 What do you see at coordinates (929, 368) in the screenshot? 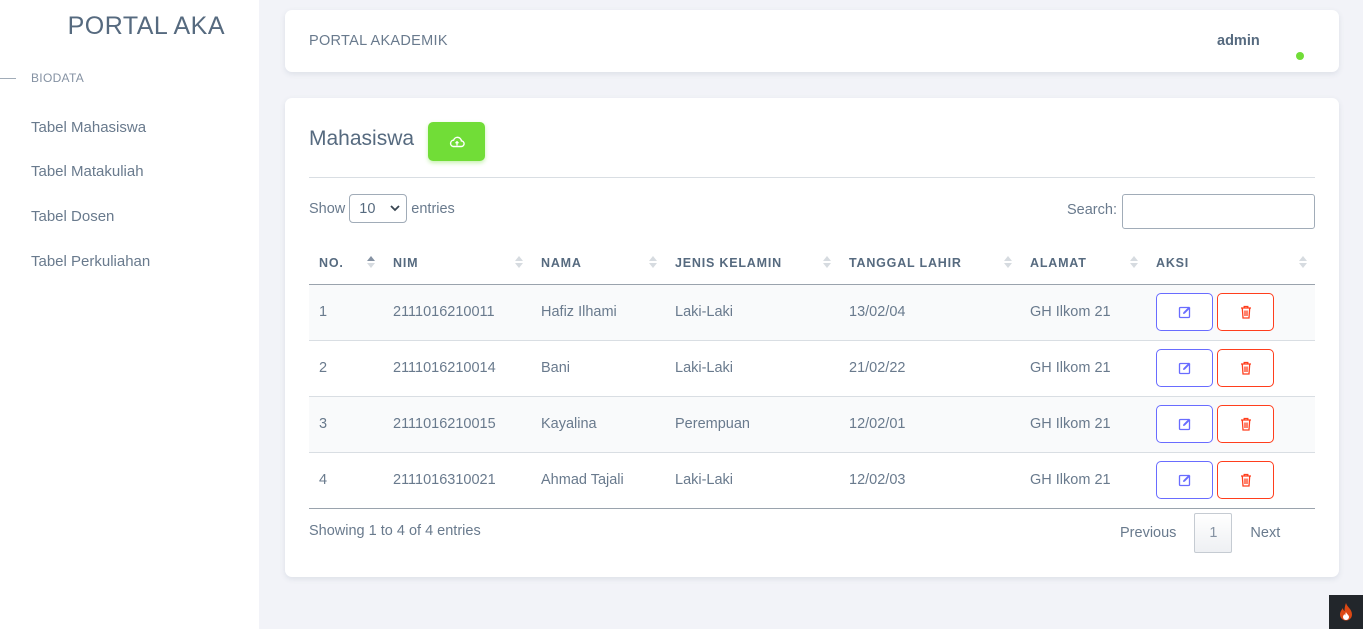
I see `cell-tanggal-lahir: 21/02/22` at bounding box center [929, 368].